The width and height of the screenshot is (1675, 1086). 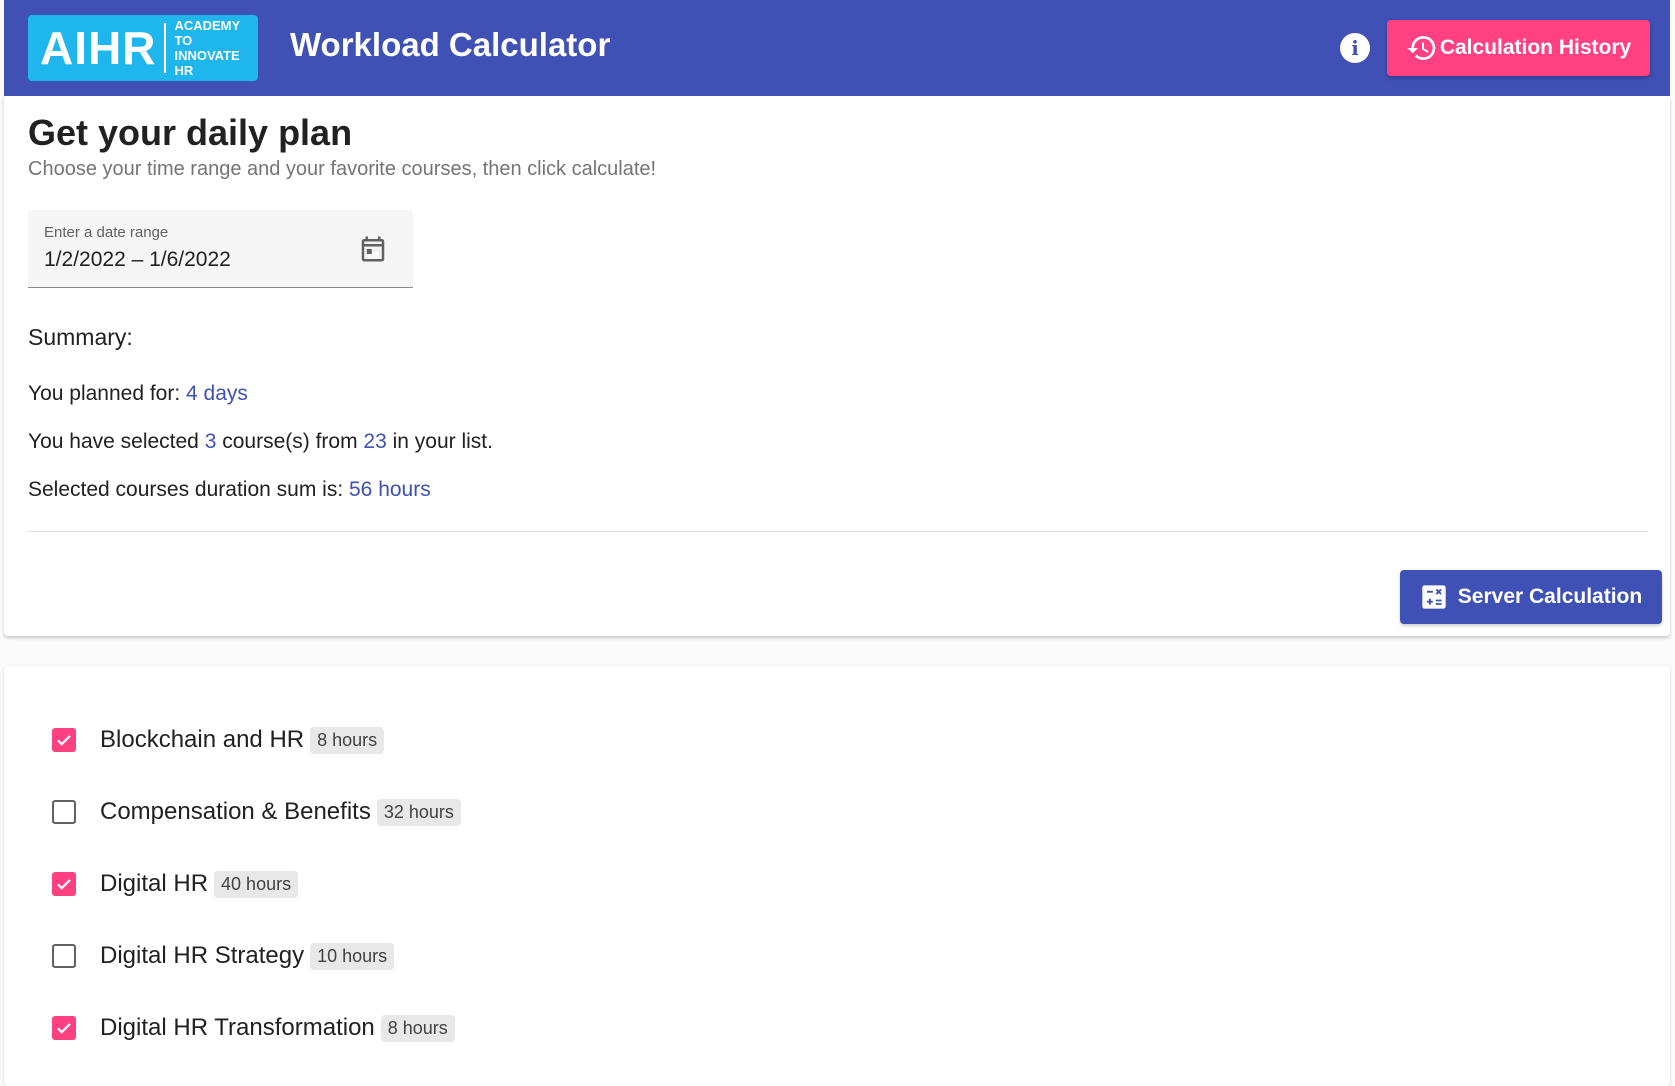 I want to click on summary-heading: Summary:, so click(x=80, y=337).